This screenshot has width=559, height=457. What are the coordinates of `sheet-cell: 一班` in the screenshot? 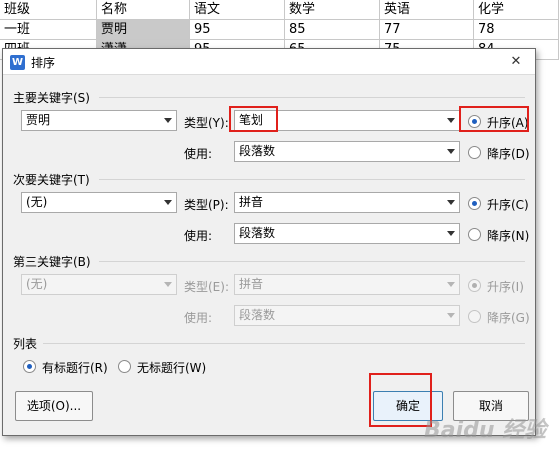 It's located at (48, 30).